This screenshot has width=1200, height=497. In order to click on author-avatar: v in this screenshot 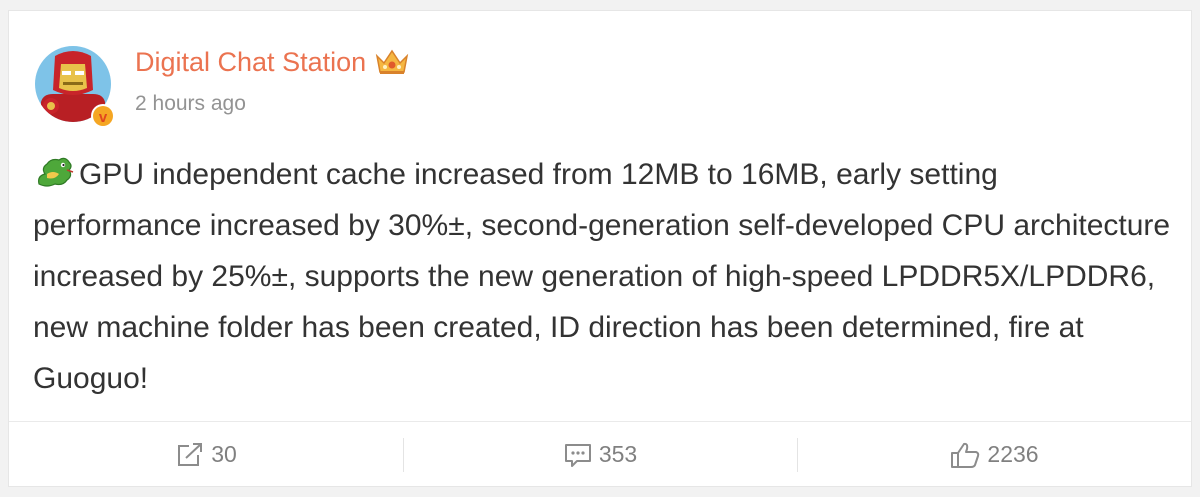, I will do `click(76, 87)`.